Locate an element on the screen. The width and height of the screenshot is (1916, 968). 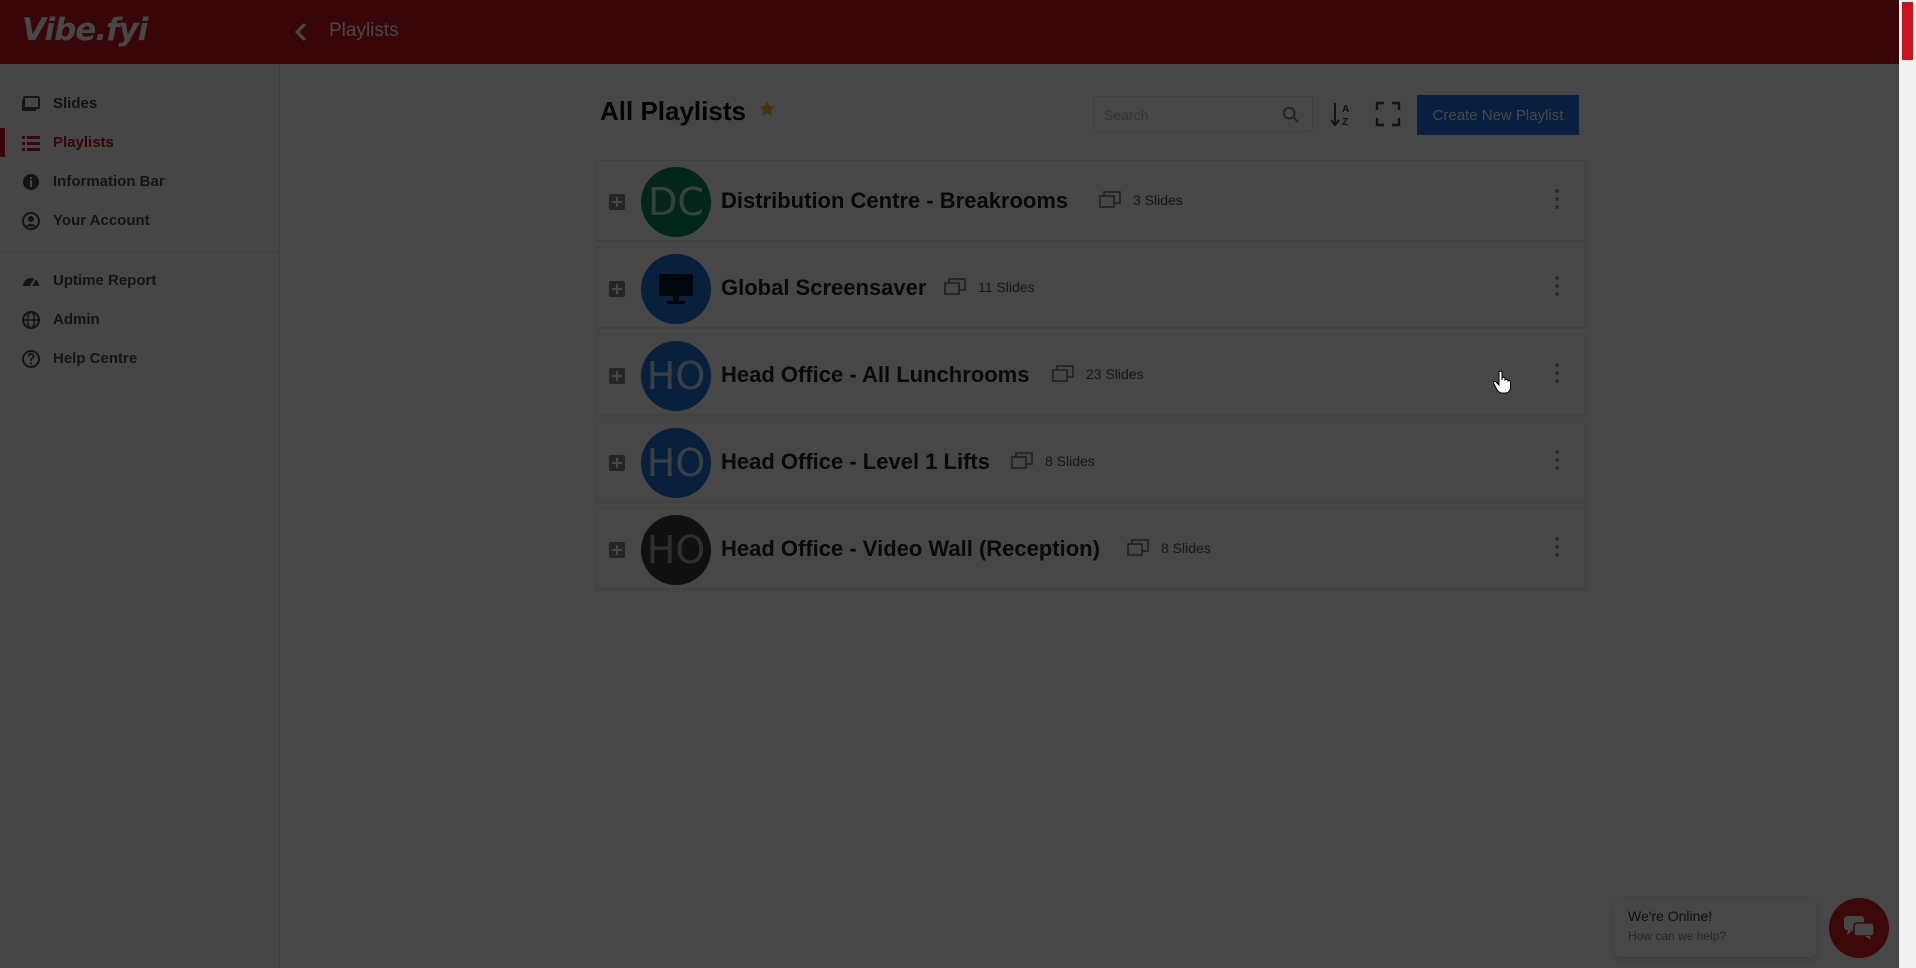
star-icon is located at coordinates (767, 109).